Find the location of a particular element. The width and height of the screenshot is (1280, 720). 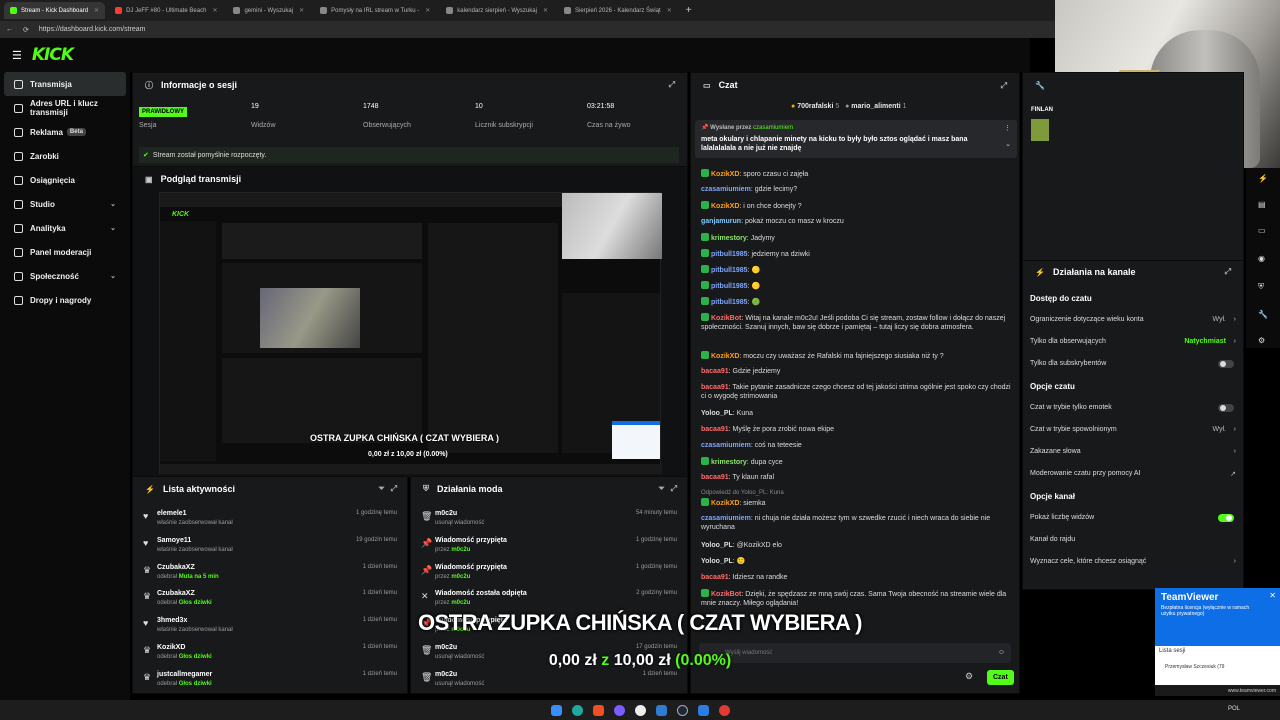

chat-message: Yoloo_PL: @KozikXD elo is located at coordinates (859, 545).